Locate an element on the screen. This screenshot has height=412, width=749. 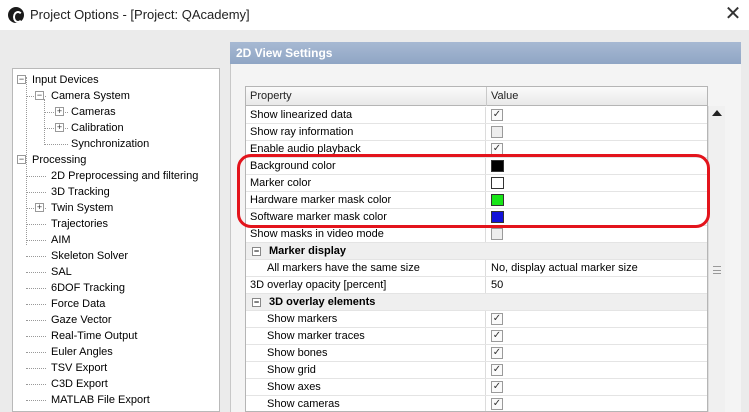
section-label: 3D overlay elements is located at coordinates (322, 302).